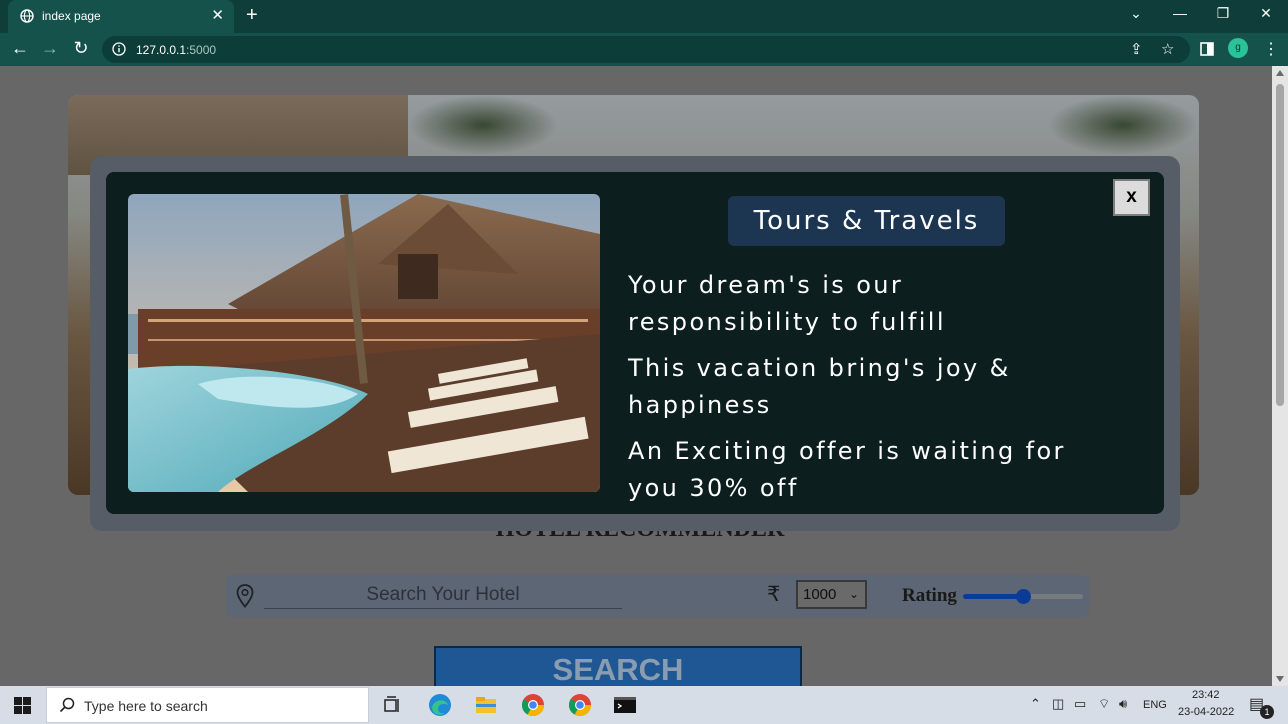 The width and height of the screenshot is (1288, 724). What do you see at coordinates (819, 368) in the screenshot?
I see `popup-text-line: This vacation bring's joy &` at bounding box center [819, 368].